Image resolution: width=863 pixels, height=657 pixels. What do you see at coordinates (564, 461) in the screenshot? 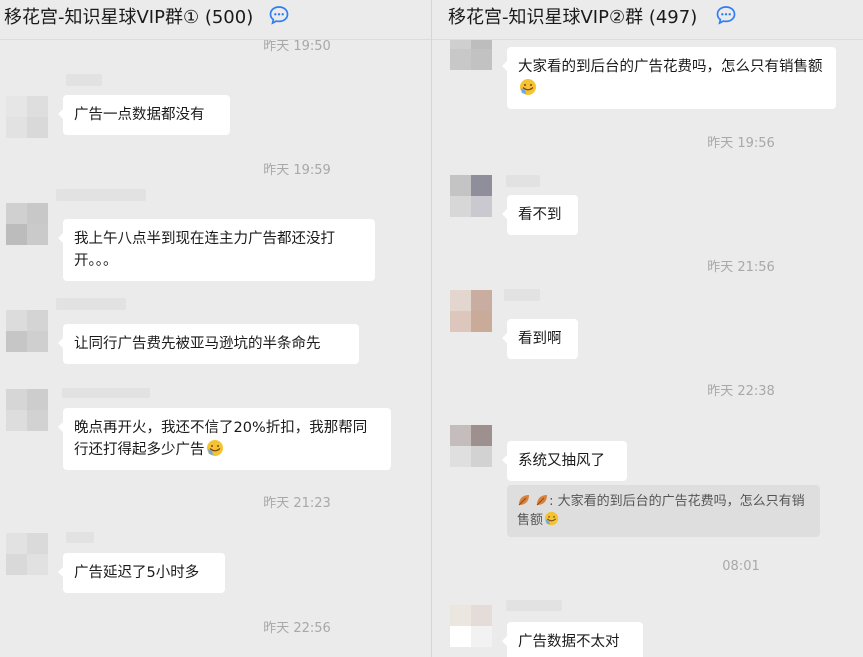
I see `message-bubble: 系统又抽风了` at bounding box center [564, 461].